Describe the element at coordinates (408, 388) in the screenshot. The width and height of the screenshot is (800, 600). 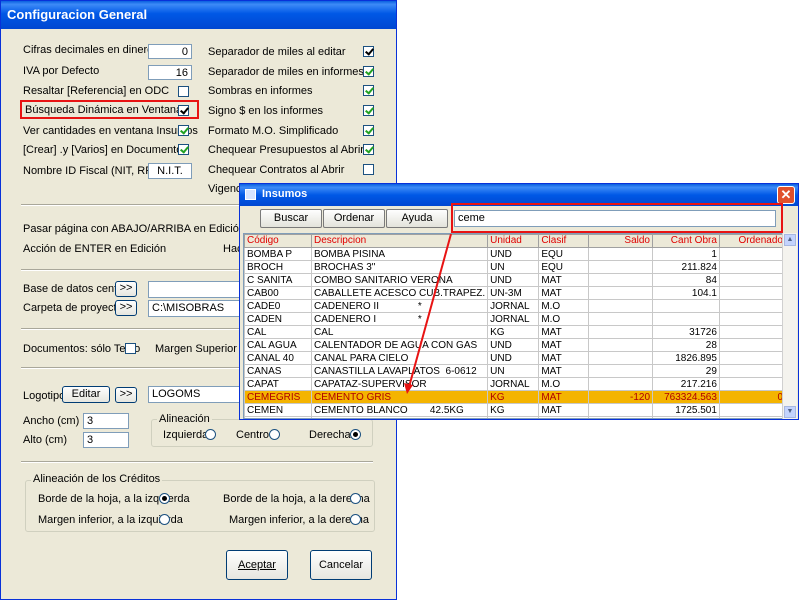
I see `arrow-head` at that location.